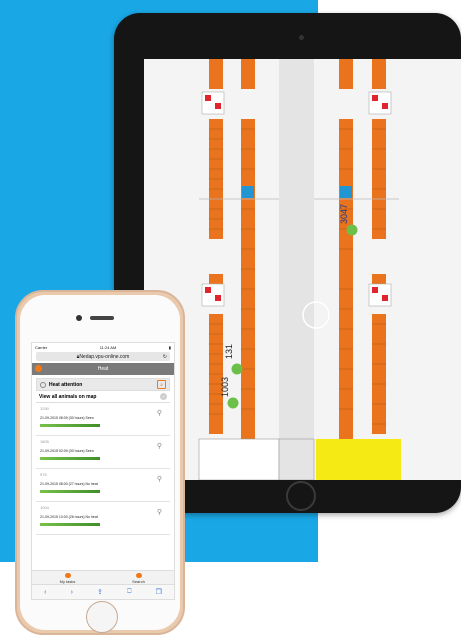 Image resolution: width=461 pixels, height=638 pixels. I want to click on cow-label-131: 131, so click(229, 351).